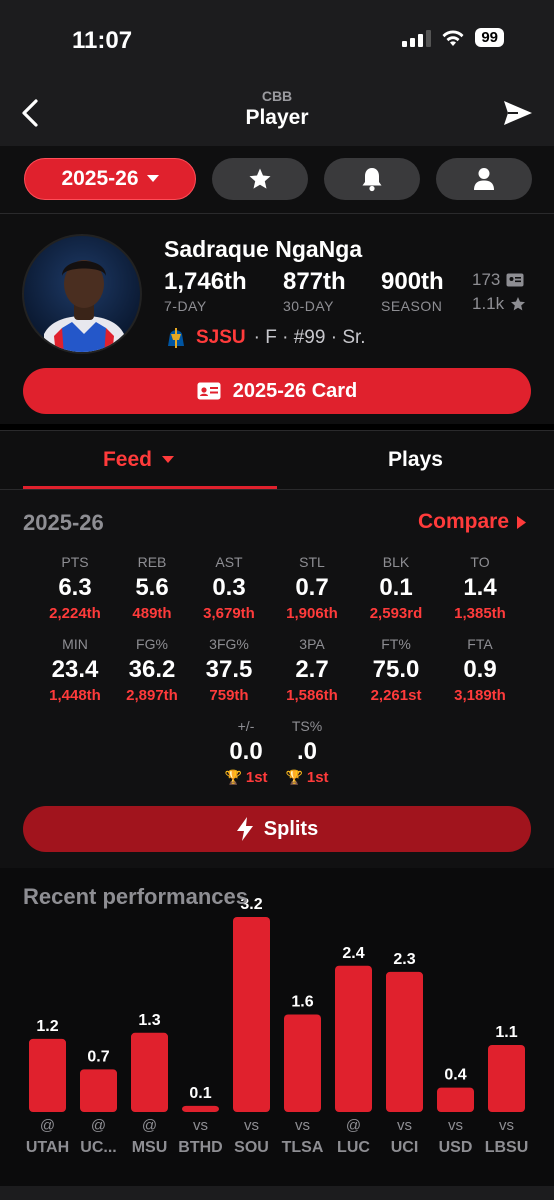 The width and height of the screenshot is (554, 1200). What do you see at coordinates (205, 281) in the screenshot?
I see `rank-value: 1,746th` at bounding box center [205, 281].